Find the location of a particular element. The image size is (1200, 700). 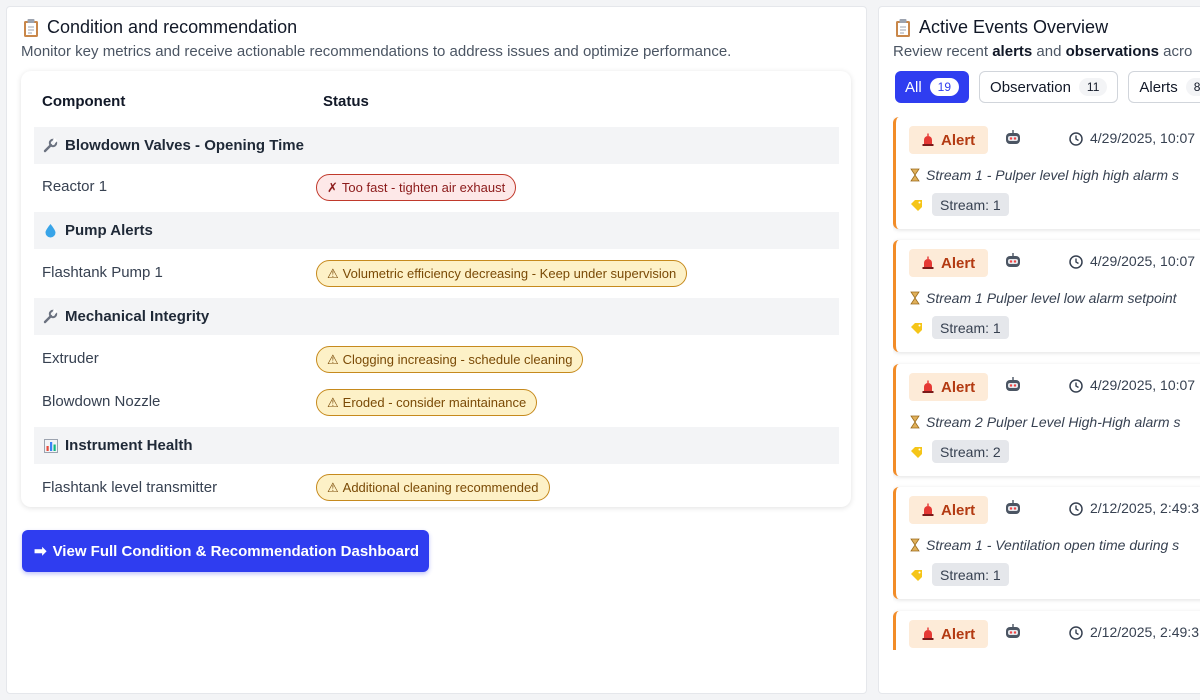

status-badge: ✗ Too fast - tighten air exhaust is located at coordinates (416, 187).